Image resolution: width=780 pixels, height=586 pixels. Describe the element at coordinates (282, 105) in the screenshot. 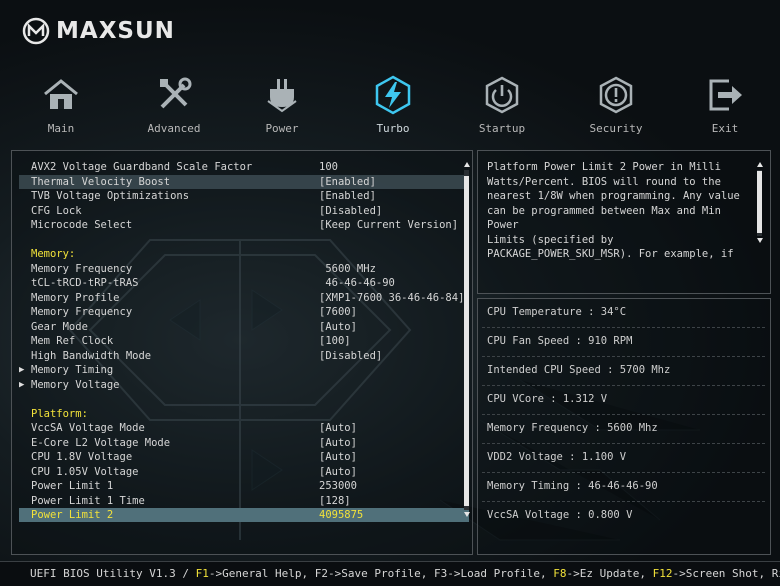

I see `nav-power: Power` at that location.